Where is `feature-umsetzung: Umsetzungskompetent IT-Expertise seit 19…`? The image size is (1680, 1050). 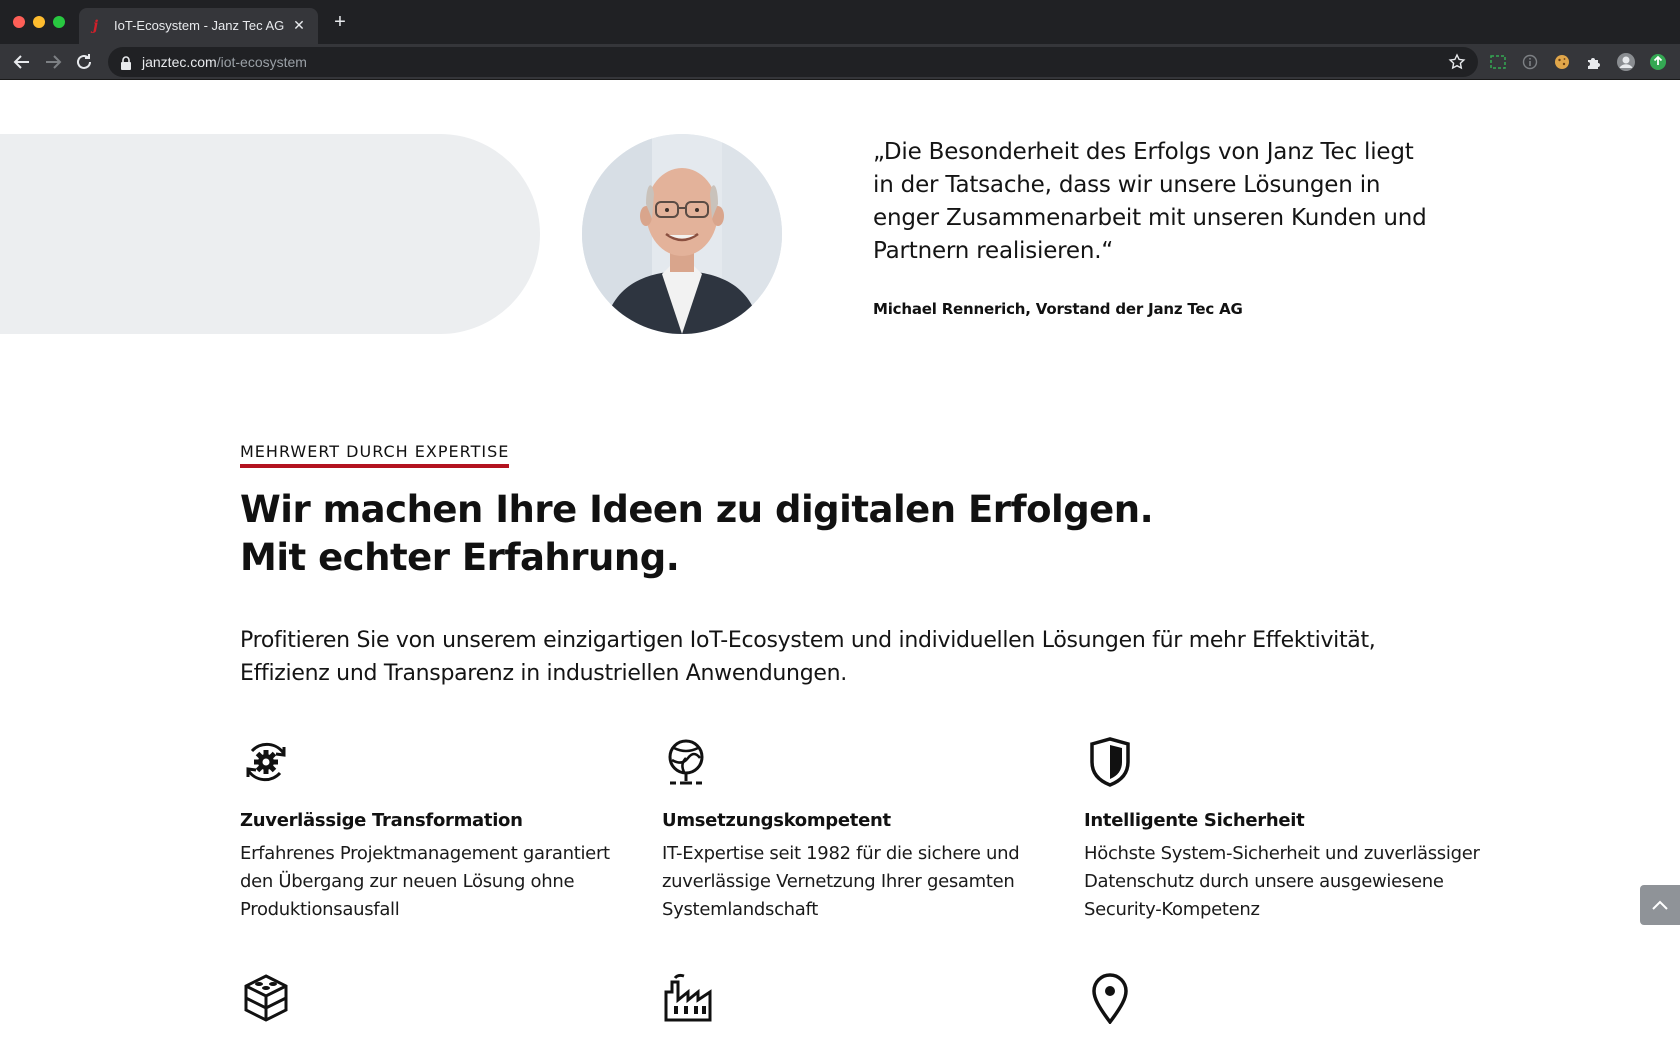 feature-umsetzung: Umsetzungskompetent IT-Expertise seit 19… is located at coordinates (862, 828).